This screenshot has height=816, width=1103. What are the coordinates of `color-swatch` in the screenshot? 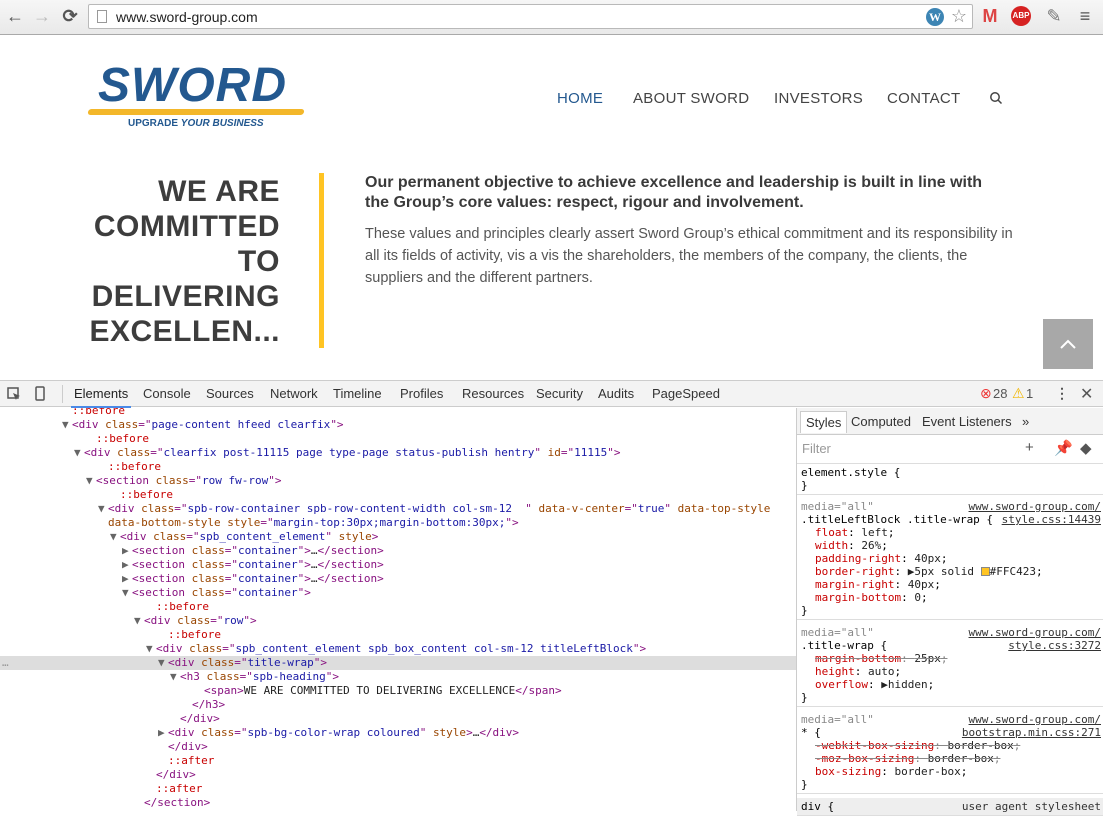 It's located at (985, 571).